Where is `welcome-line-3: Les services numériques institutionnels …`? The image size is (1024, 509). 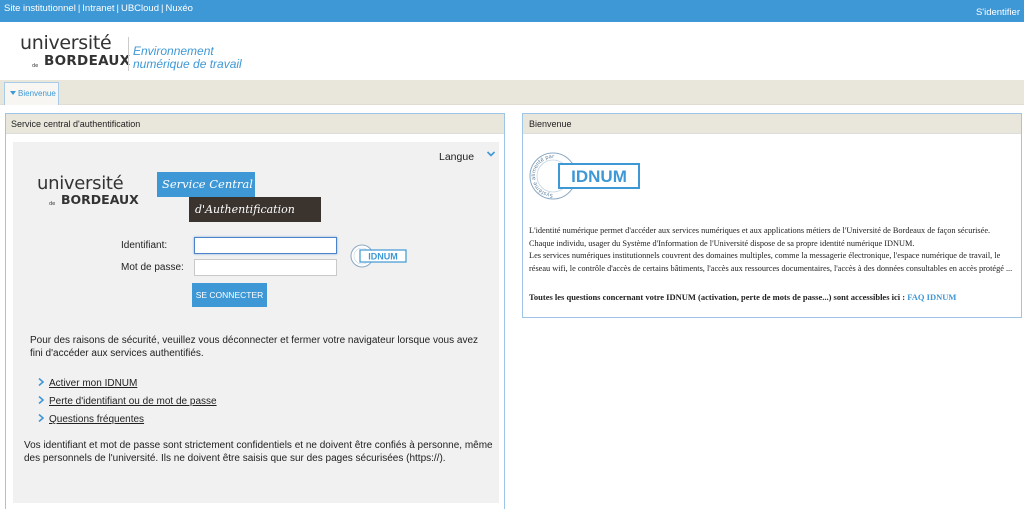
welcome-line-3: Les services numériques institutionnels … is located at coordinates (771, 262).